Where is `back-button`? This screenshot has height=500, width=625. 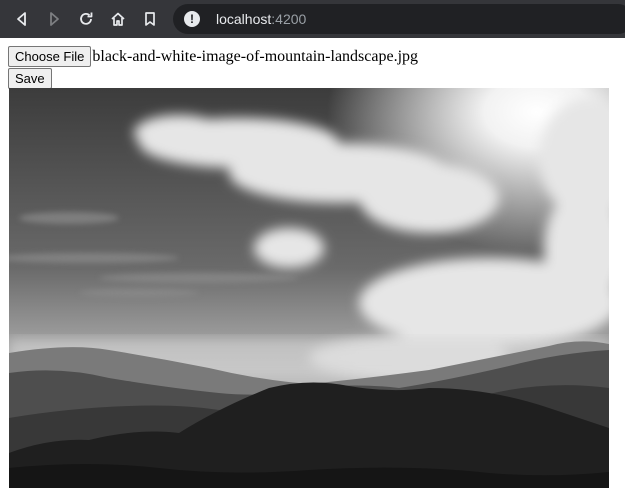 back-button is located at coordinates (22, 19).